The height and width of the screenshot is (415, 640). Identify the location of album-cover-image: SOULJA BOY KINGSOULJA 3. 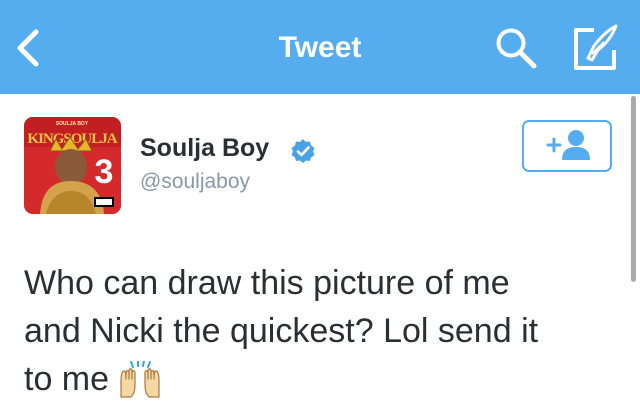
(72, 165).